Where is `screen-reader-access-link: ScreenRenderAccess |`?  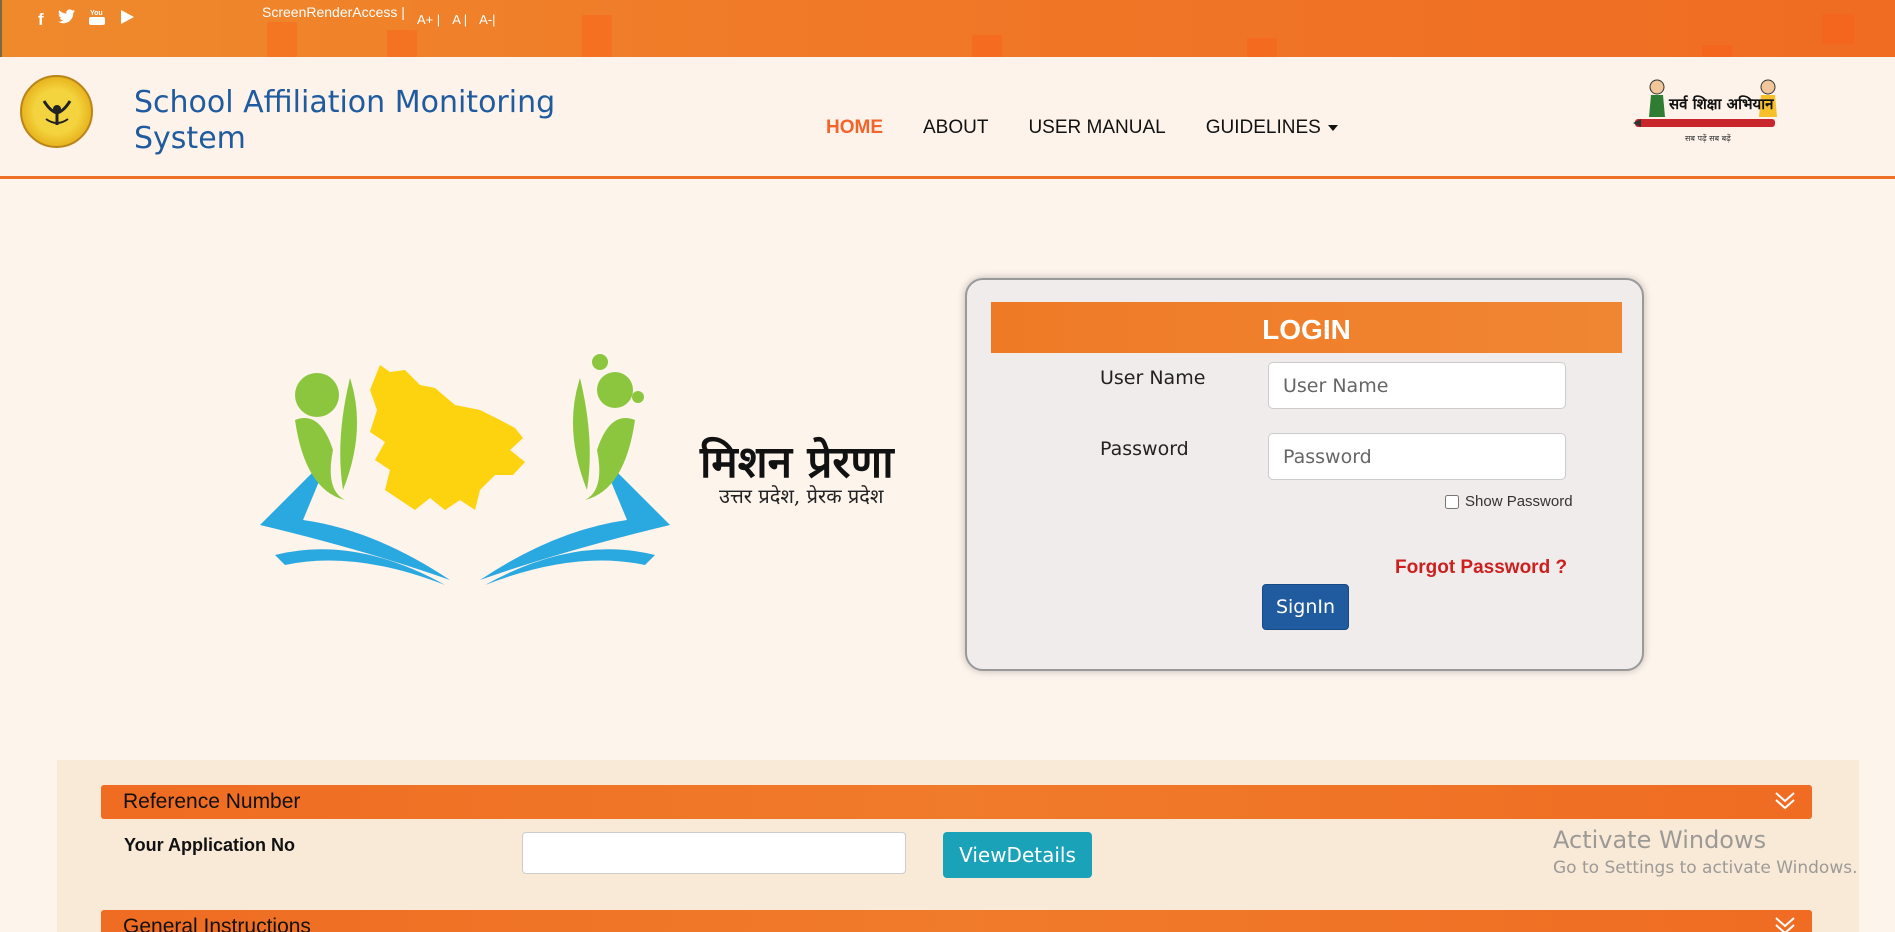 screen-reader-access-link: ScreenRenderAccess | is located at coordinates (333, 12).